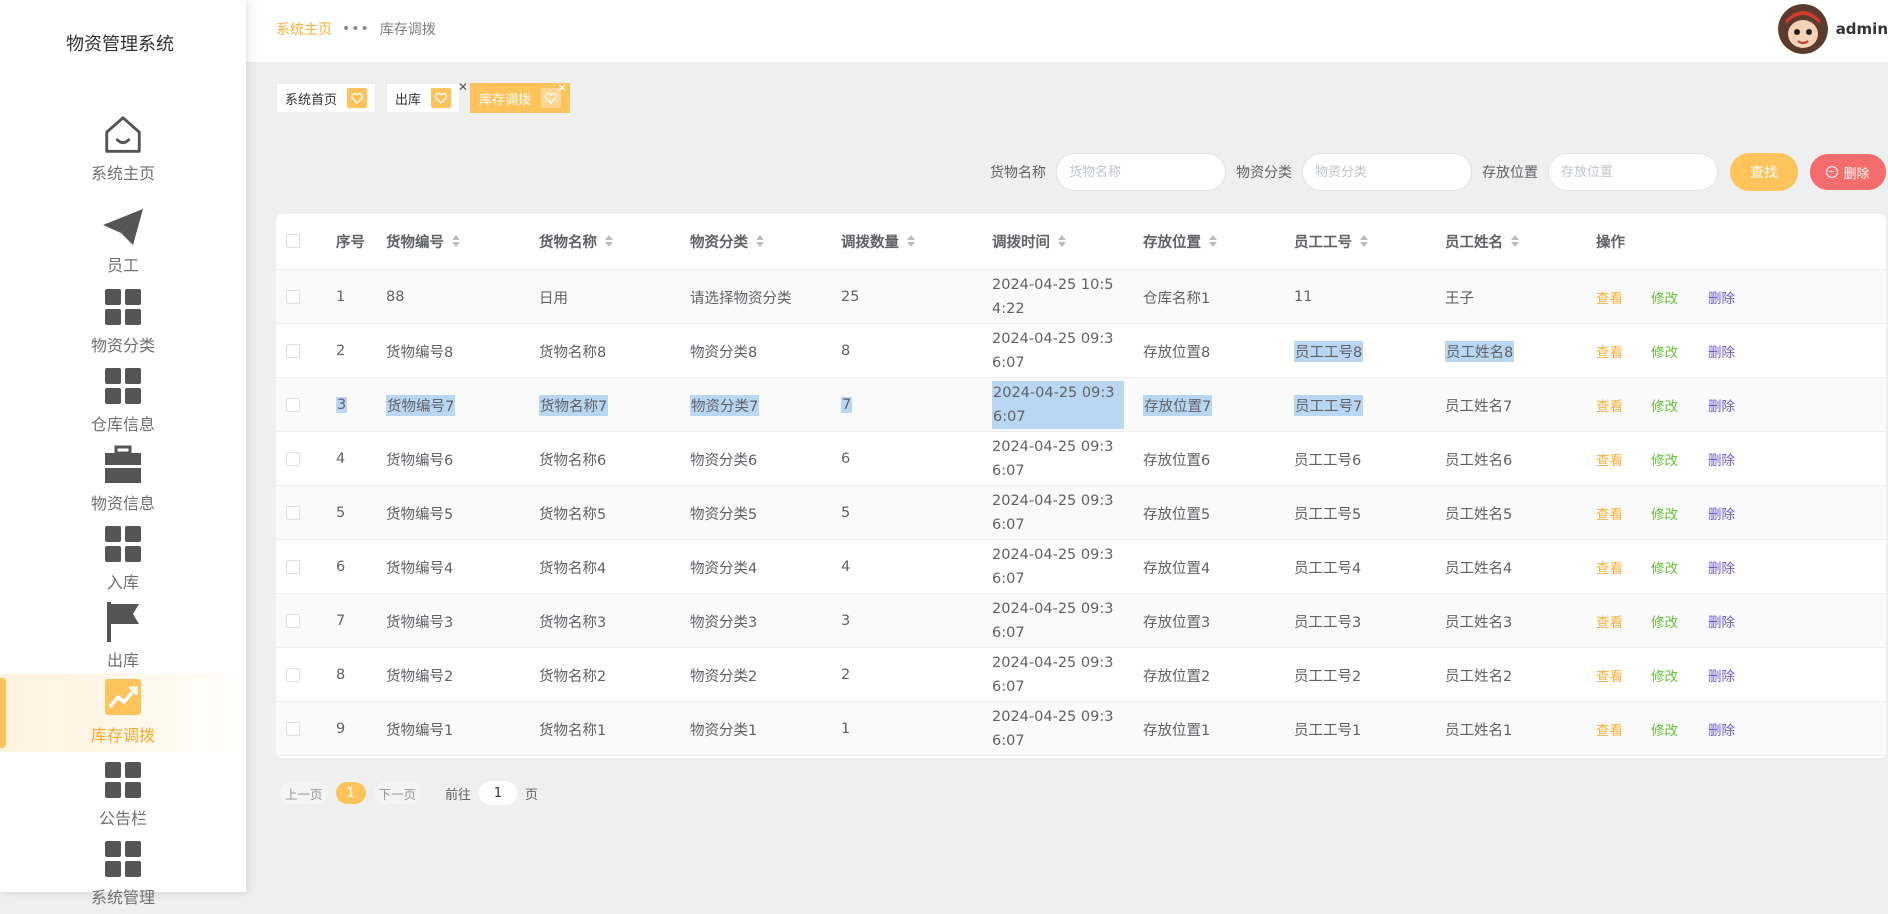 The image size is (1888, 914). I want to click on sidebar-item-category: 物资分类, so click(123, 323).